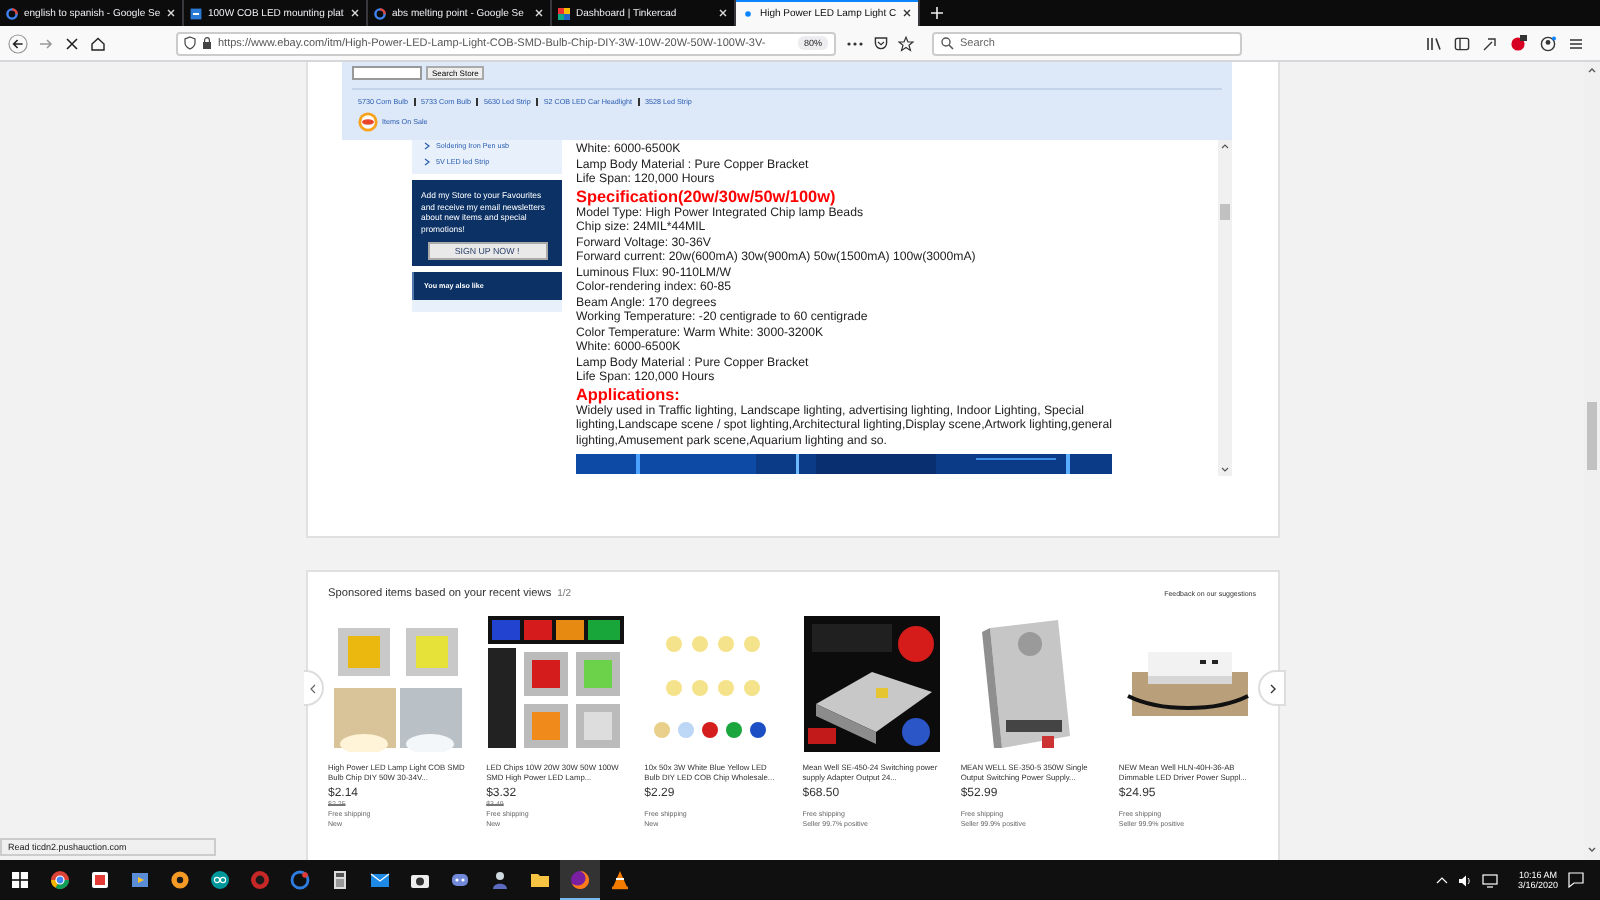  What do you see at coordinates (207, 43) in the screenshot?
I see `lock-icon` at bounding box center [207, 43].